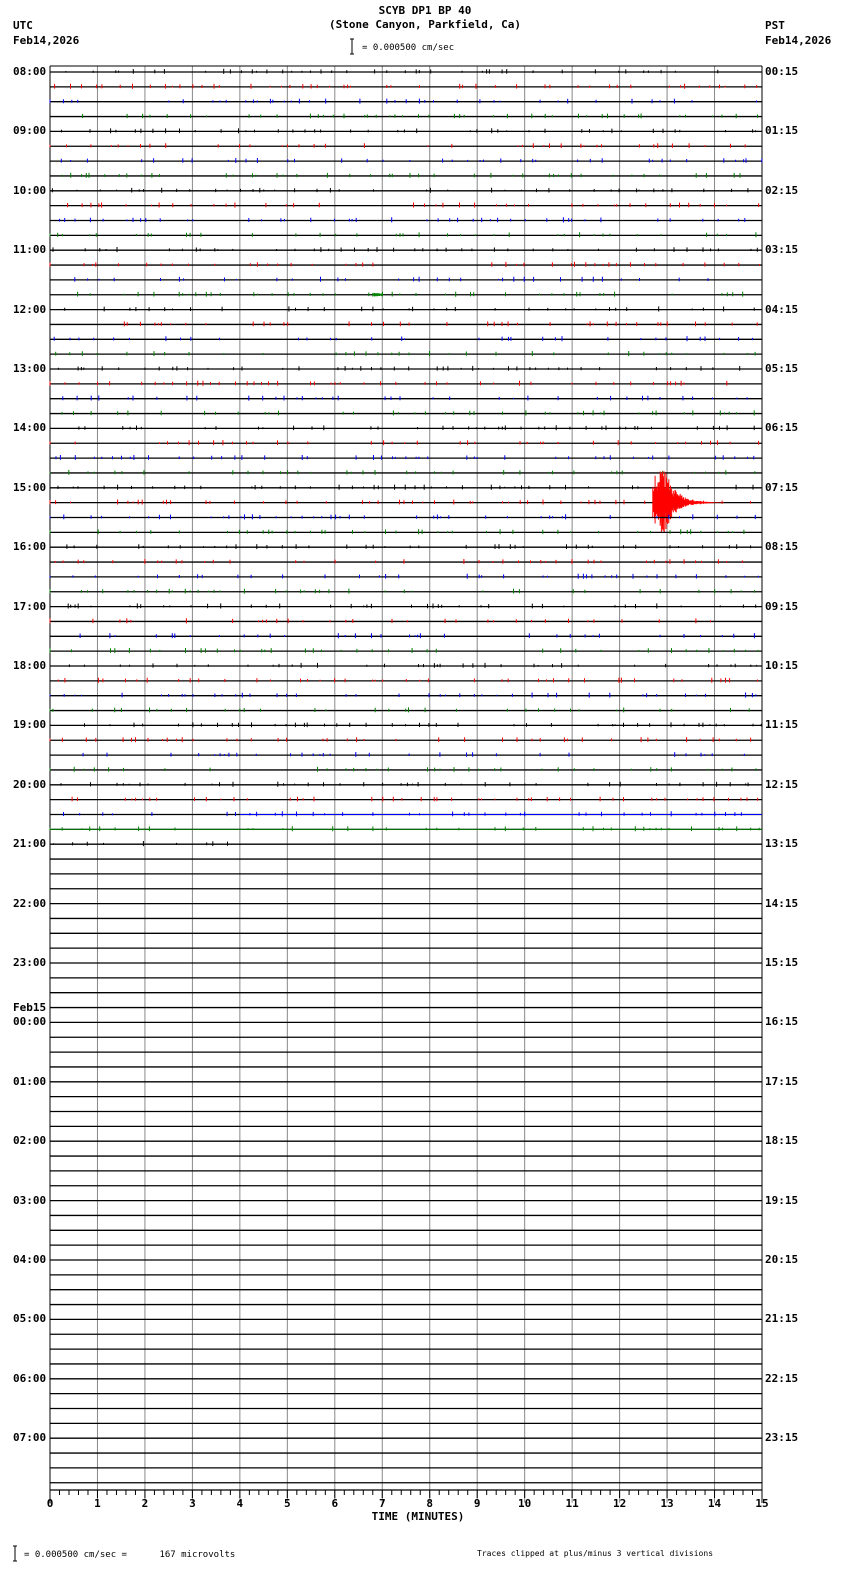  Describe the element at coordinates (782, 844) in the screenshot. I see `pst-hour-label: 13:15` at that location.